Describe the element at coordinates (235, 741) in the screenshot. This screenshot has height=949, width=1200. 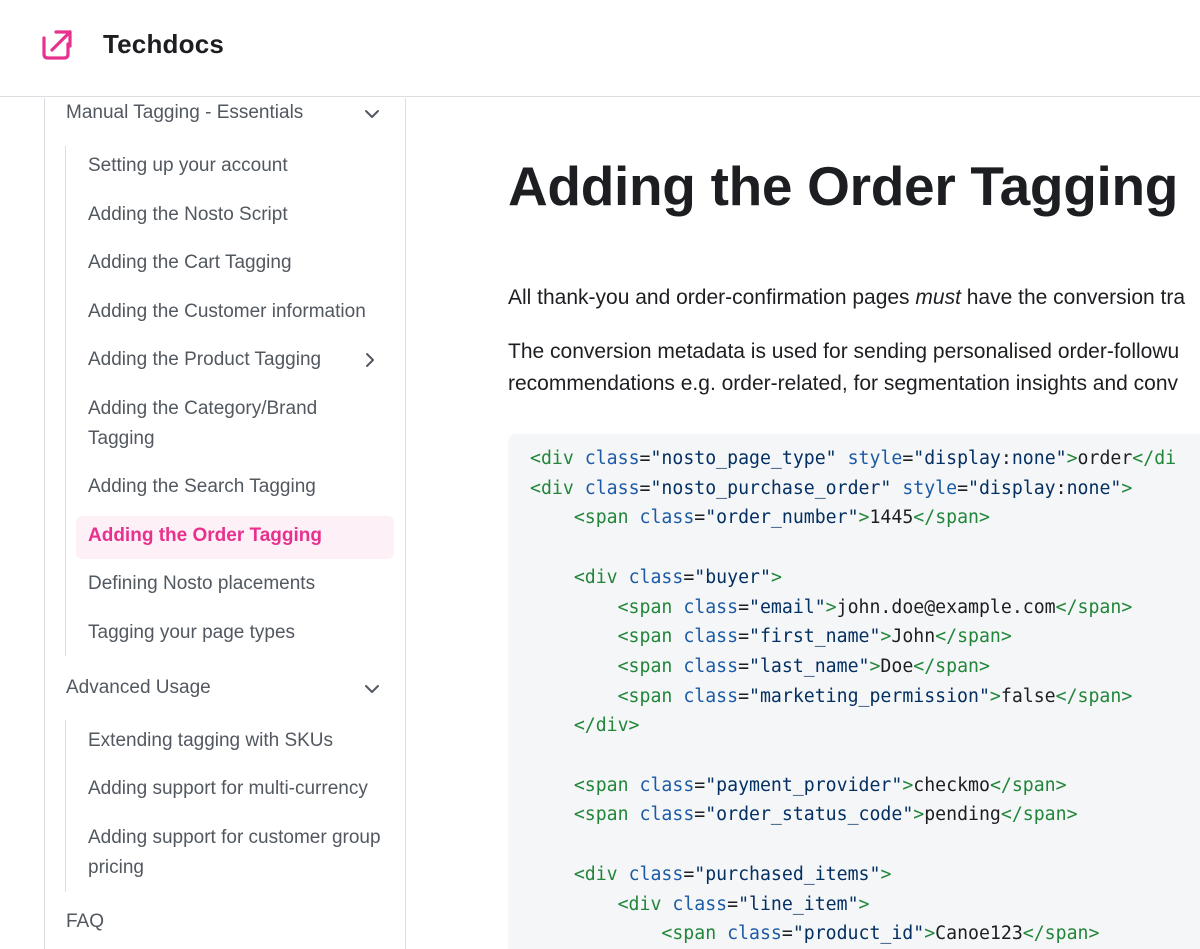
I see `sidebar-item-skus: Extending tagging with SKUs` at that location.